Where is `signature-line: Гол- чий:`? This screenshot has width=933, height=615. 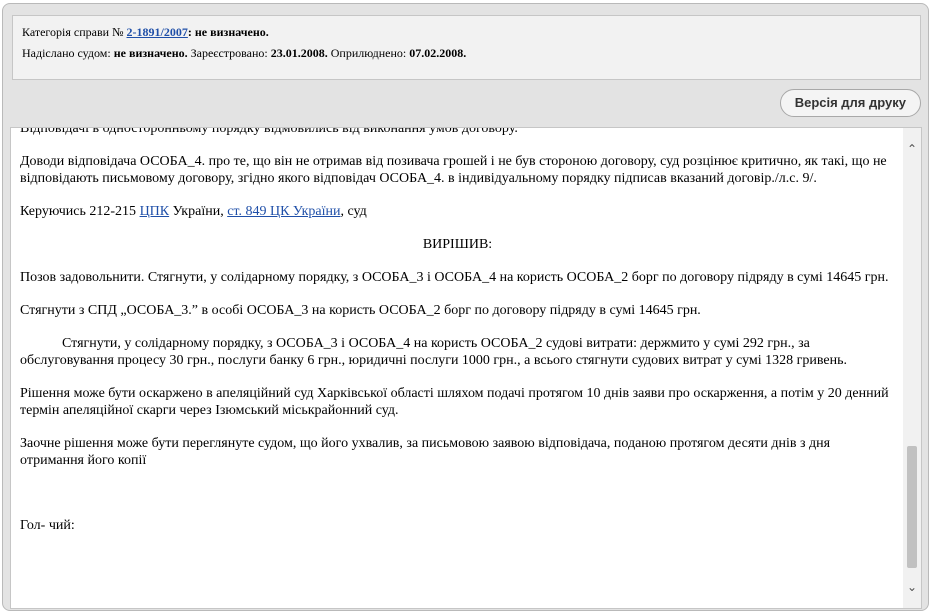
signature-line: Гол- чий: is located at coordinates (47, 525).